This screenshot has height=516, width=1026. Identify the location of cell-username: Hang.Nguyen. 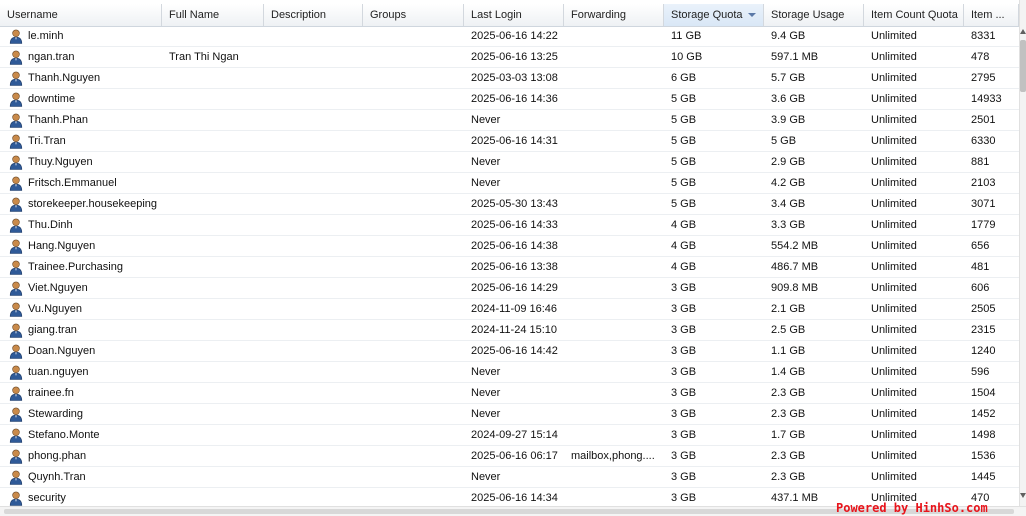
(81, 246).